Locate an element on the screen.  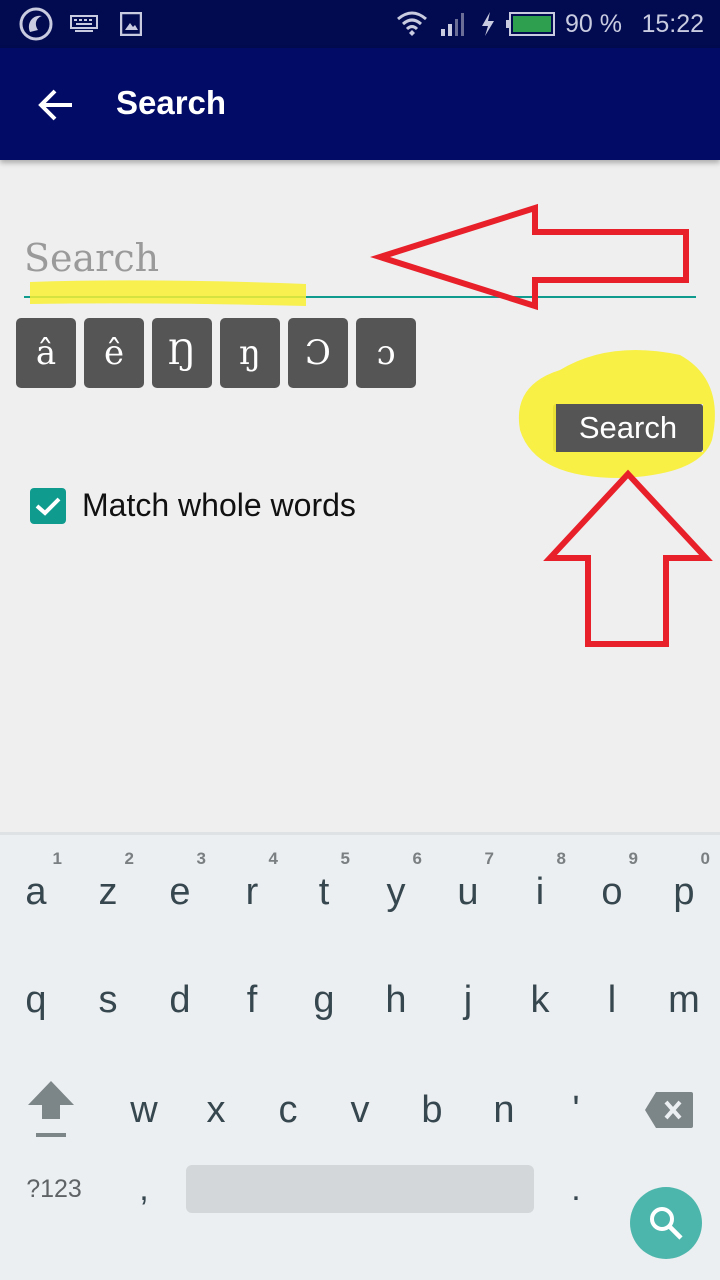
search-button: Search is located at coordinates (628, 428).